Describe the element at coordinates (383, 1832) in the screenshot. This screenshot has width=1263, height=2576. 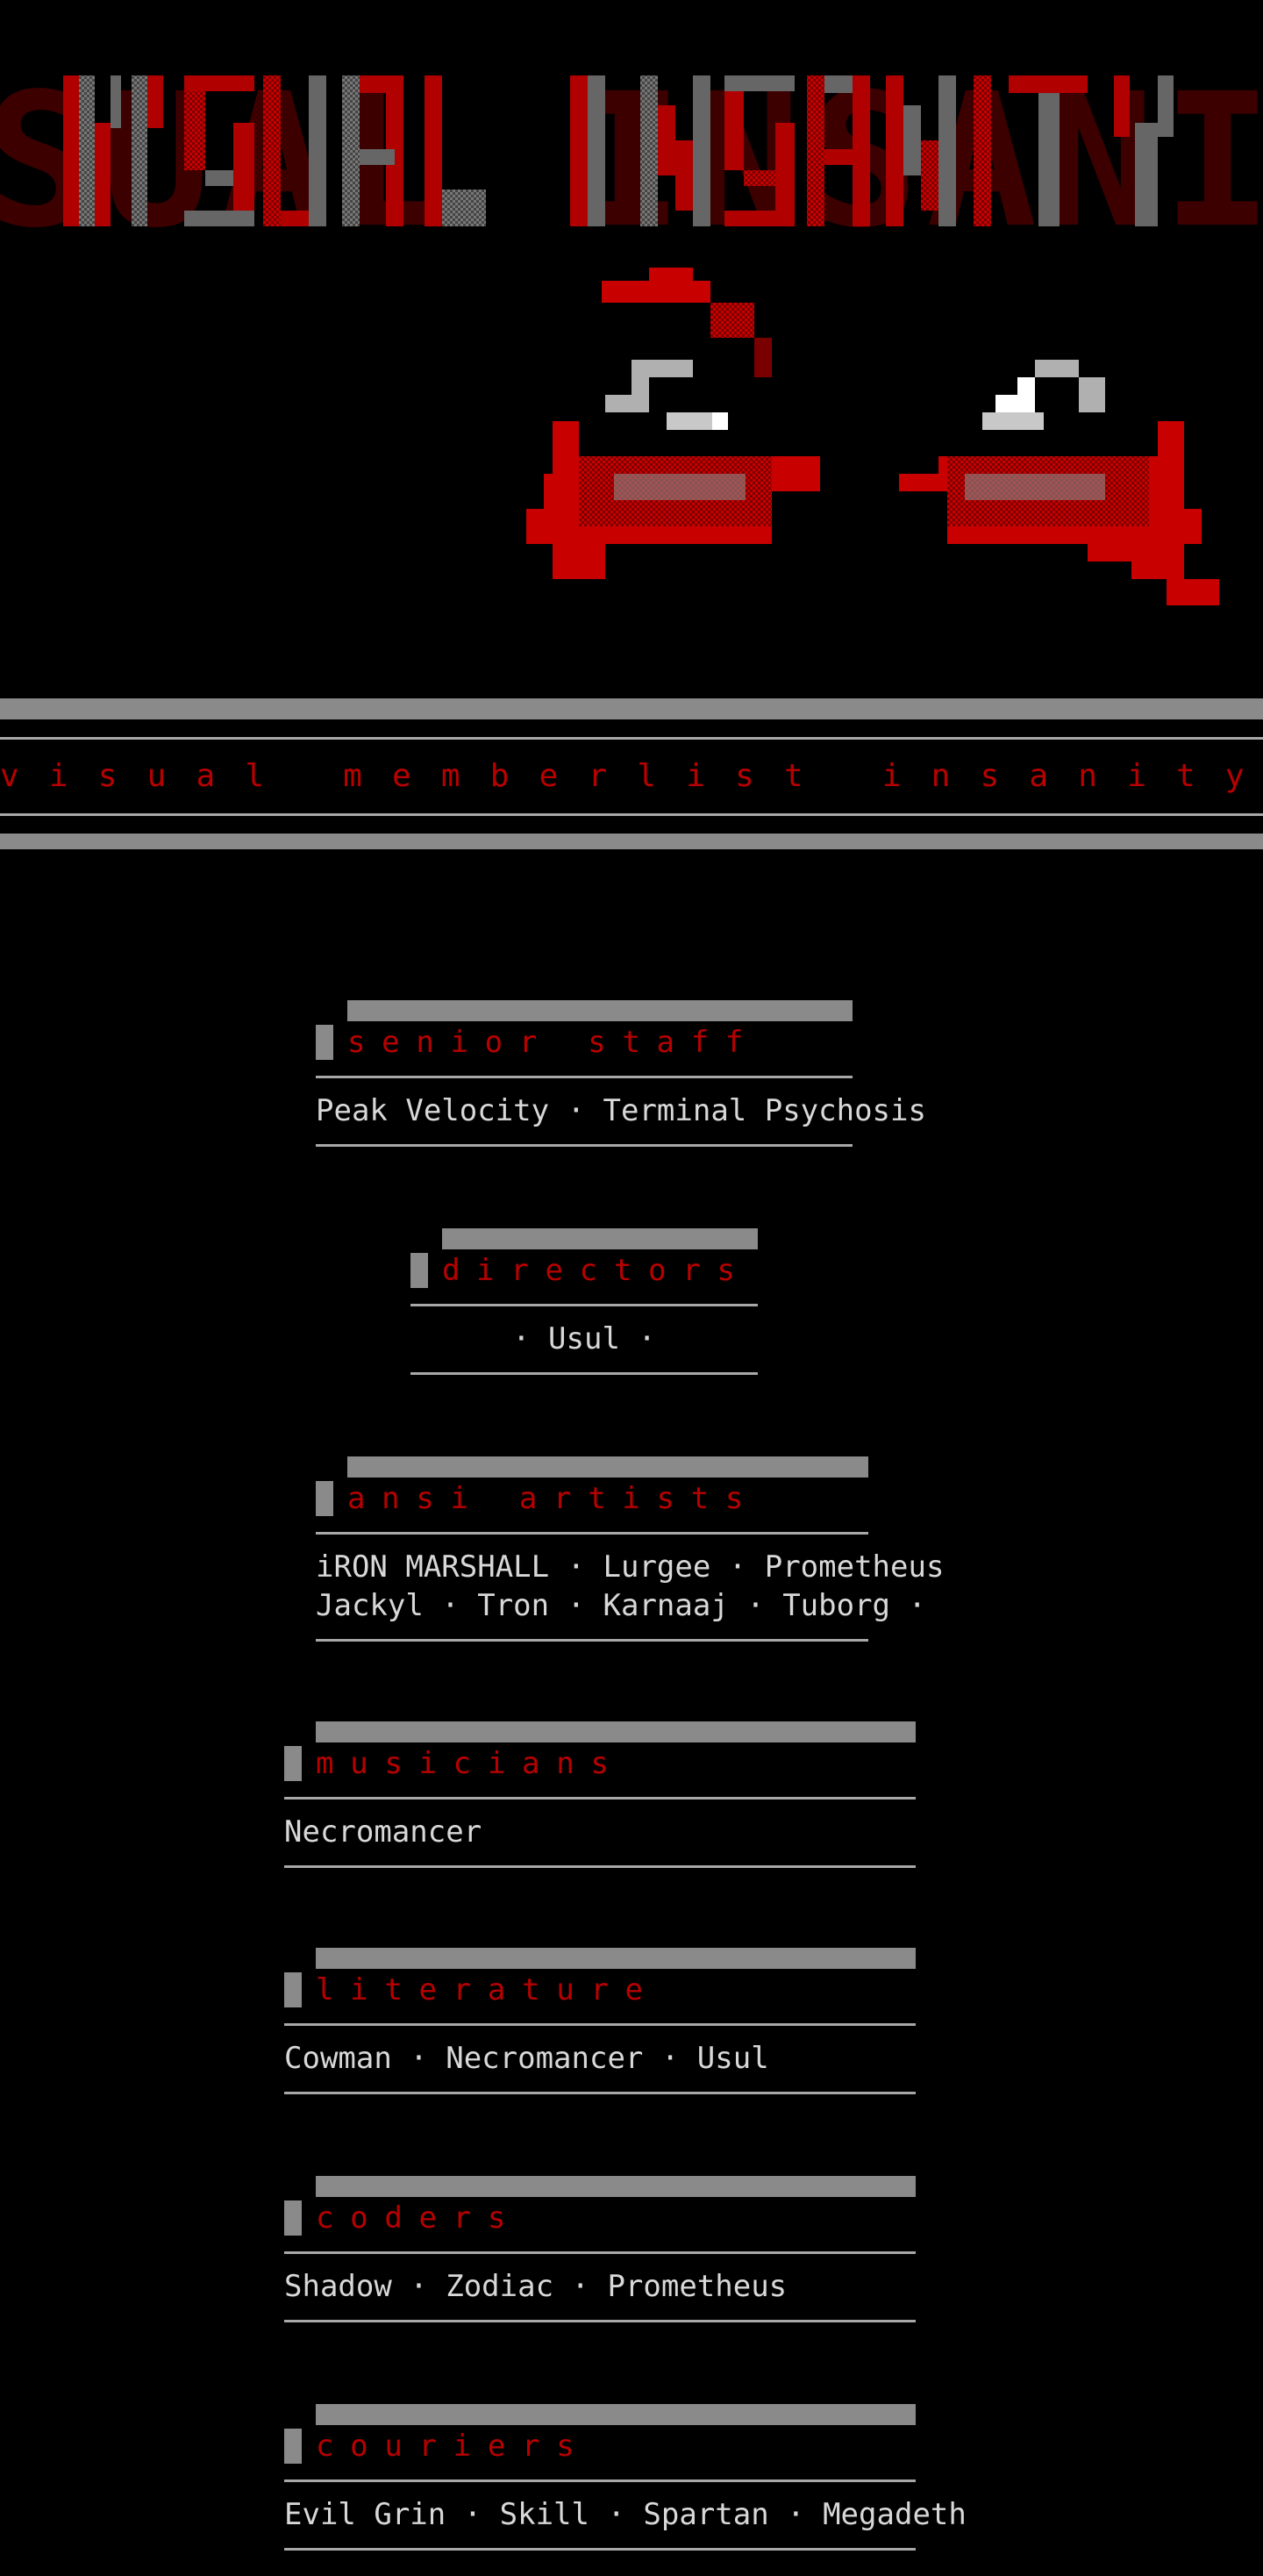
I see `member-names: Necromancer` at that location.